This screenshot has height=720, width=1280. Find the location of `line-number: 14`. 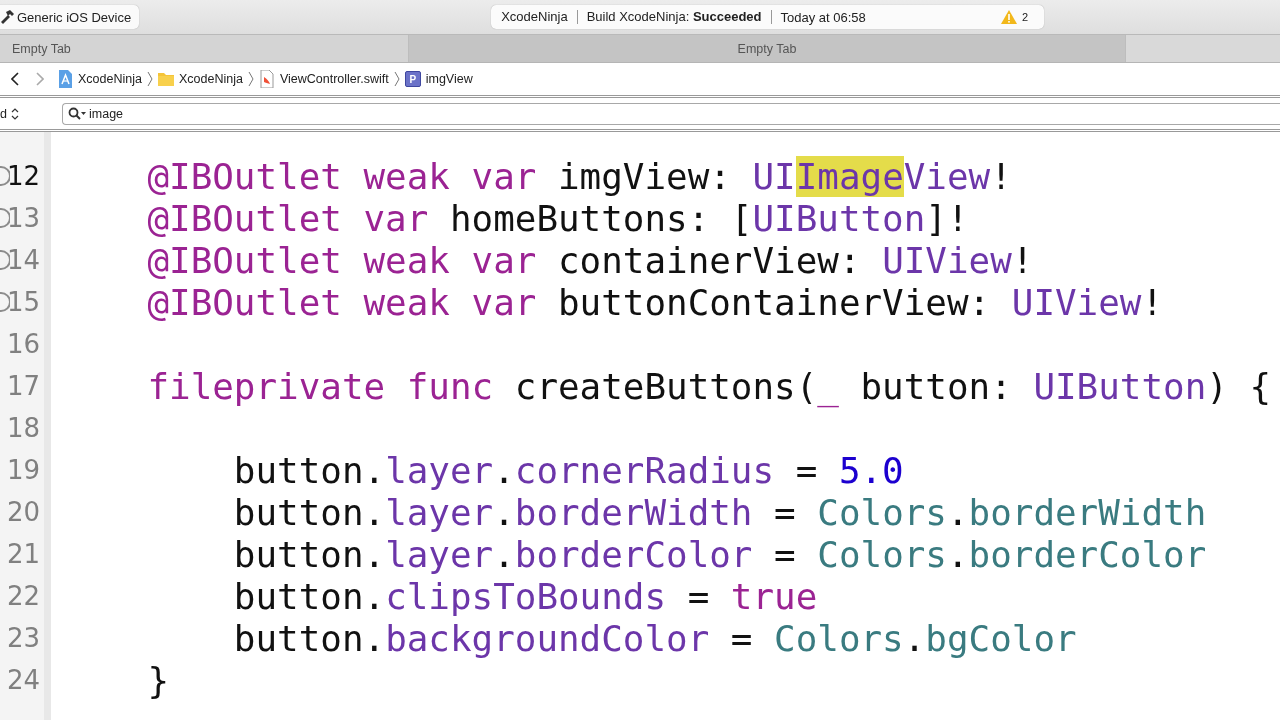

line-number: 14 is located at coordinates (23, 260).